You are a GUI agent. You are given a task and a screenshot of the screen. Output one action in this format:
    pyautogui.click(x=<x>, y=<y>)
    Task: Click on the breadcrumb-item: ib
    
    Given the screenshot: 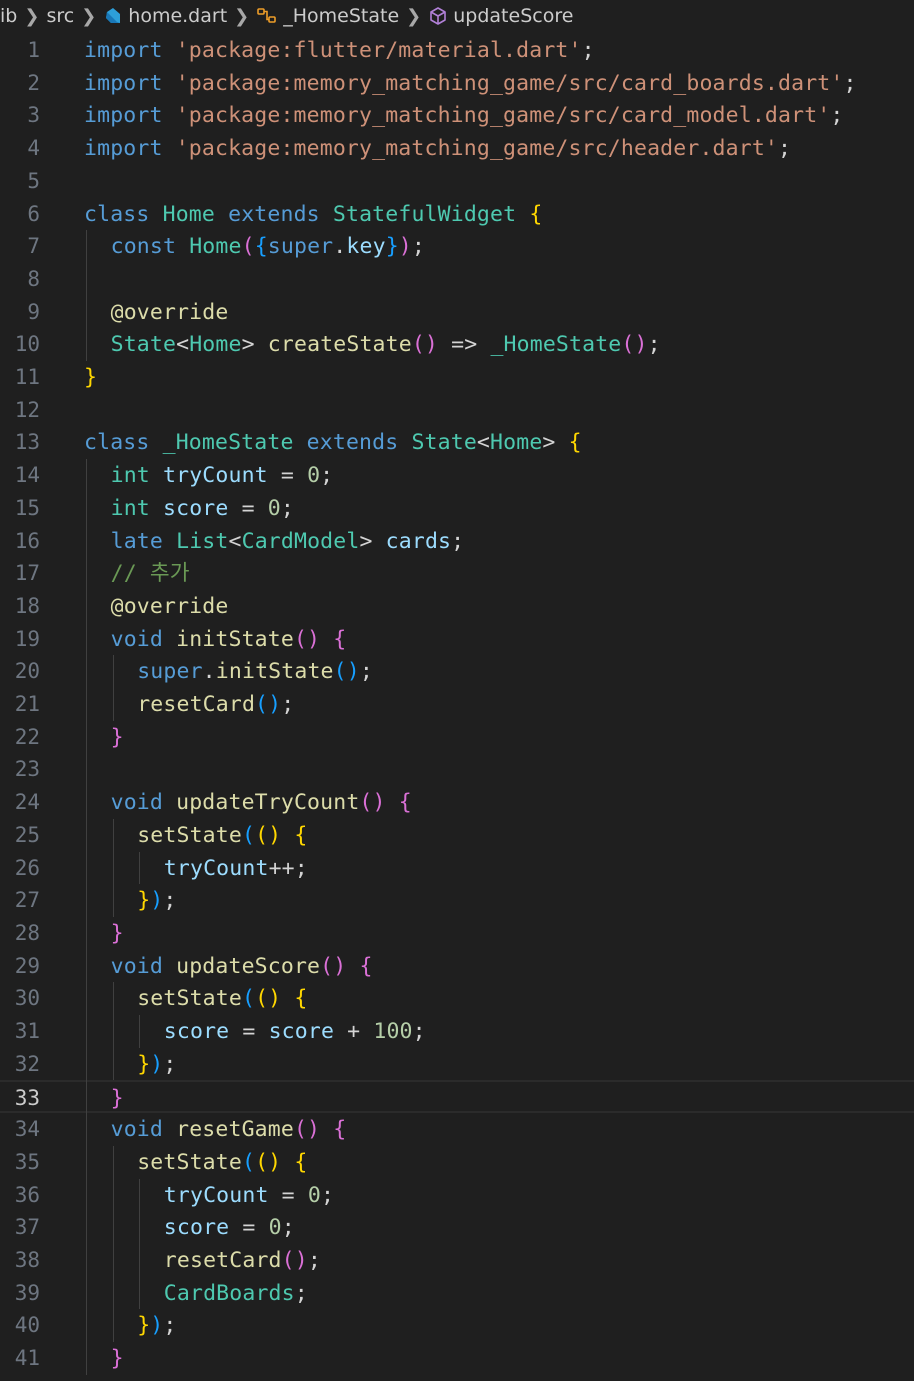 What is the action you would take?
    pyautogui.click(x=8, y=16)
    